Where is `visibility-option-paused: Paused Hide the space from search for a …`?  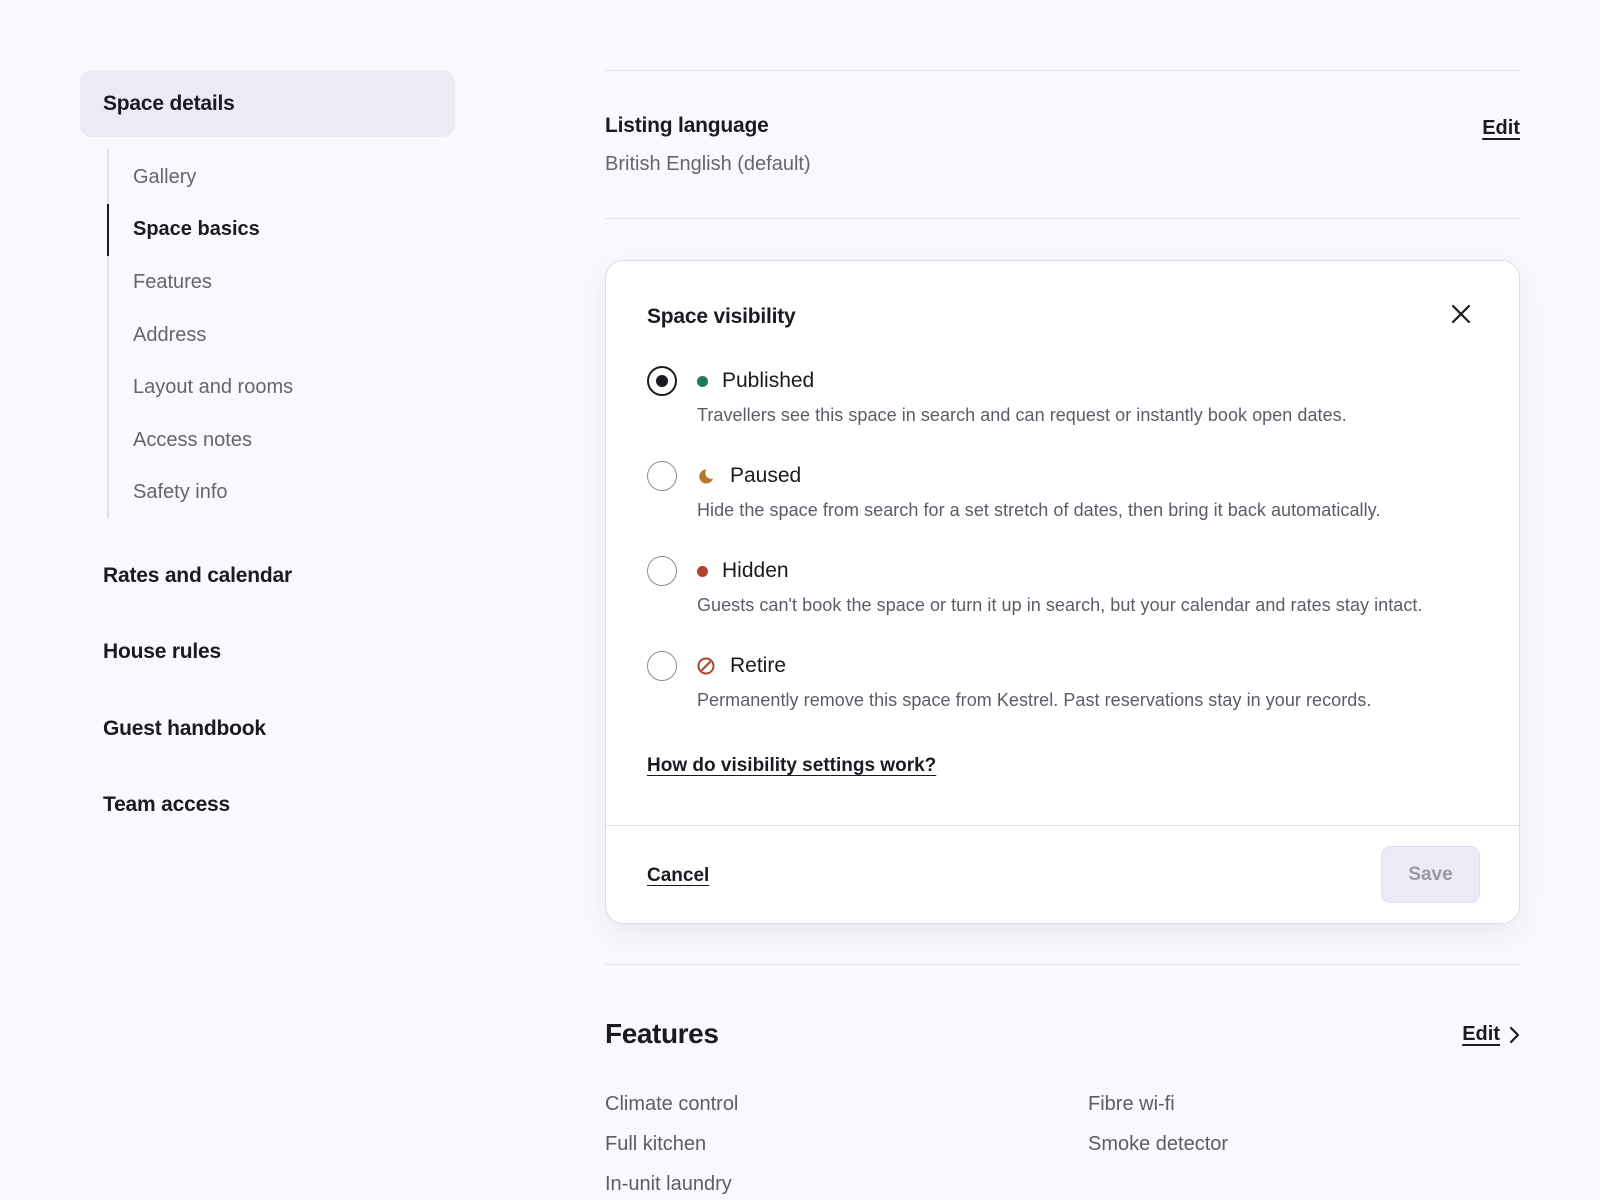
visibility-option-paused: Paused Hide the space from search for a … is located at coordinates (1062, 503).